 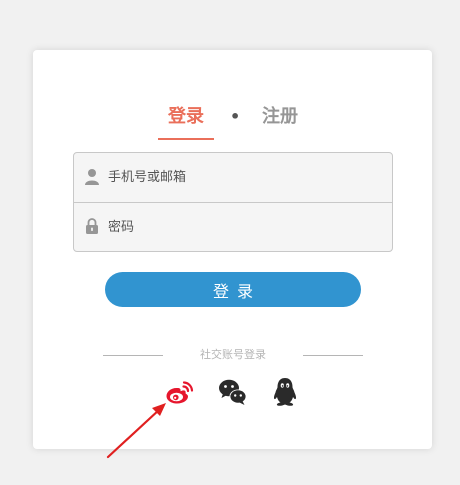 What do you see at coordinates (285, 392) in the screenshot?
I see `qq-icon` at bounding box center [285, 392].